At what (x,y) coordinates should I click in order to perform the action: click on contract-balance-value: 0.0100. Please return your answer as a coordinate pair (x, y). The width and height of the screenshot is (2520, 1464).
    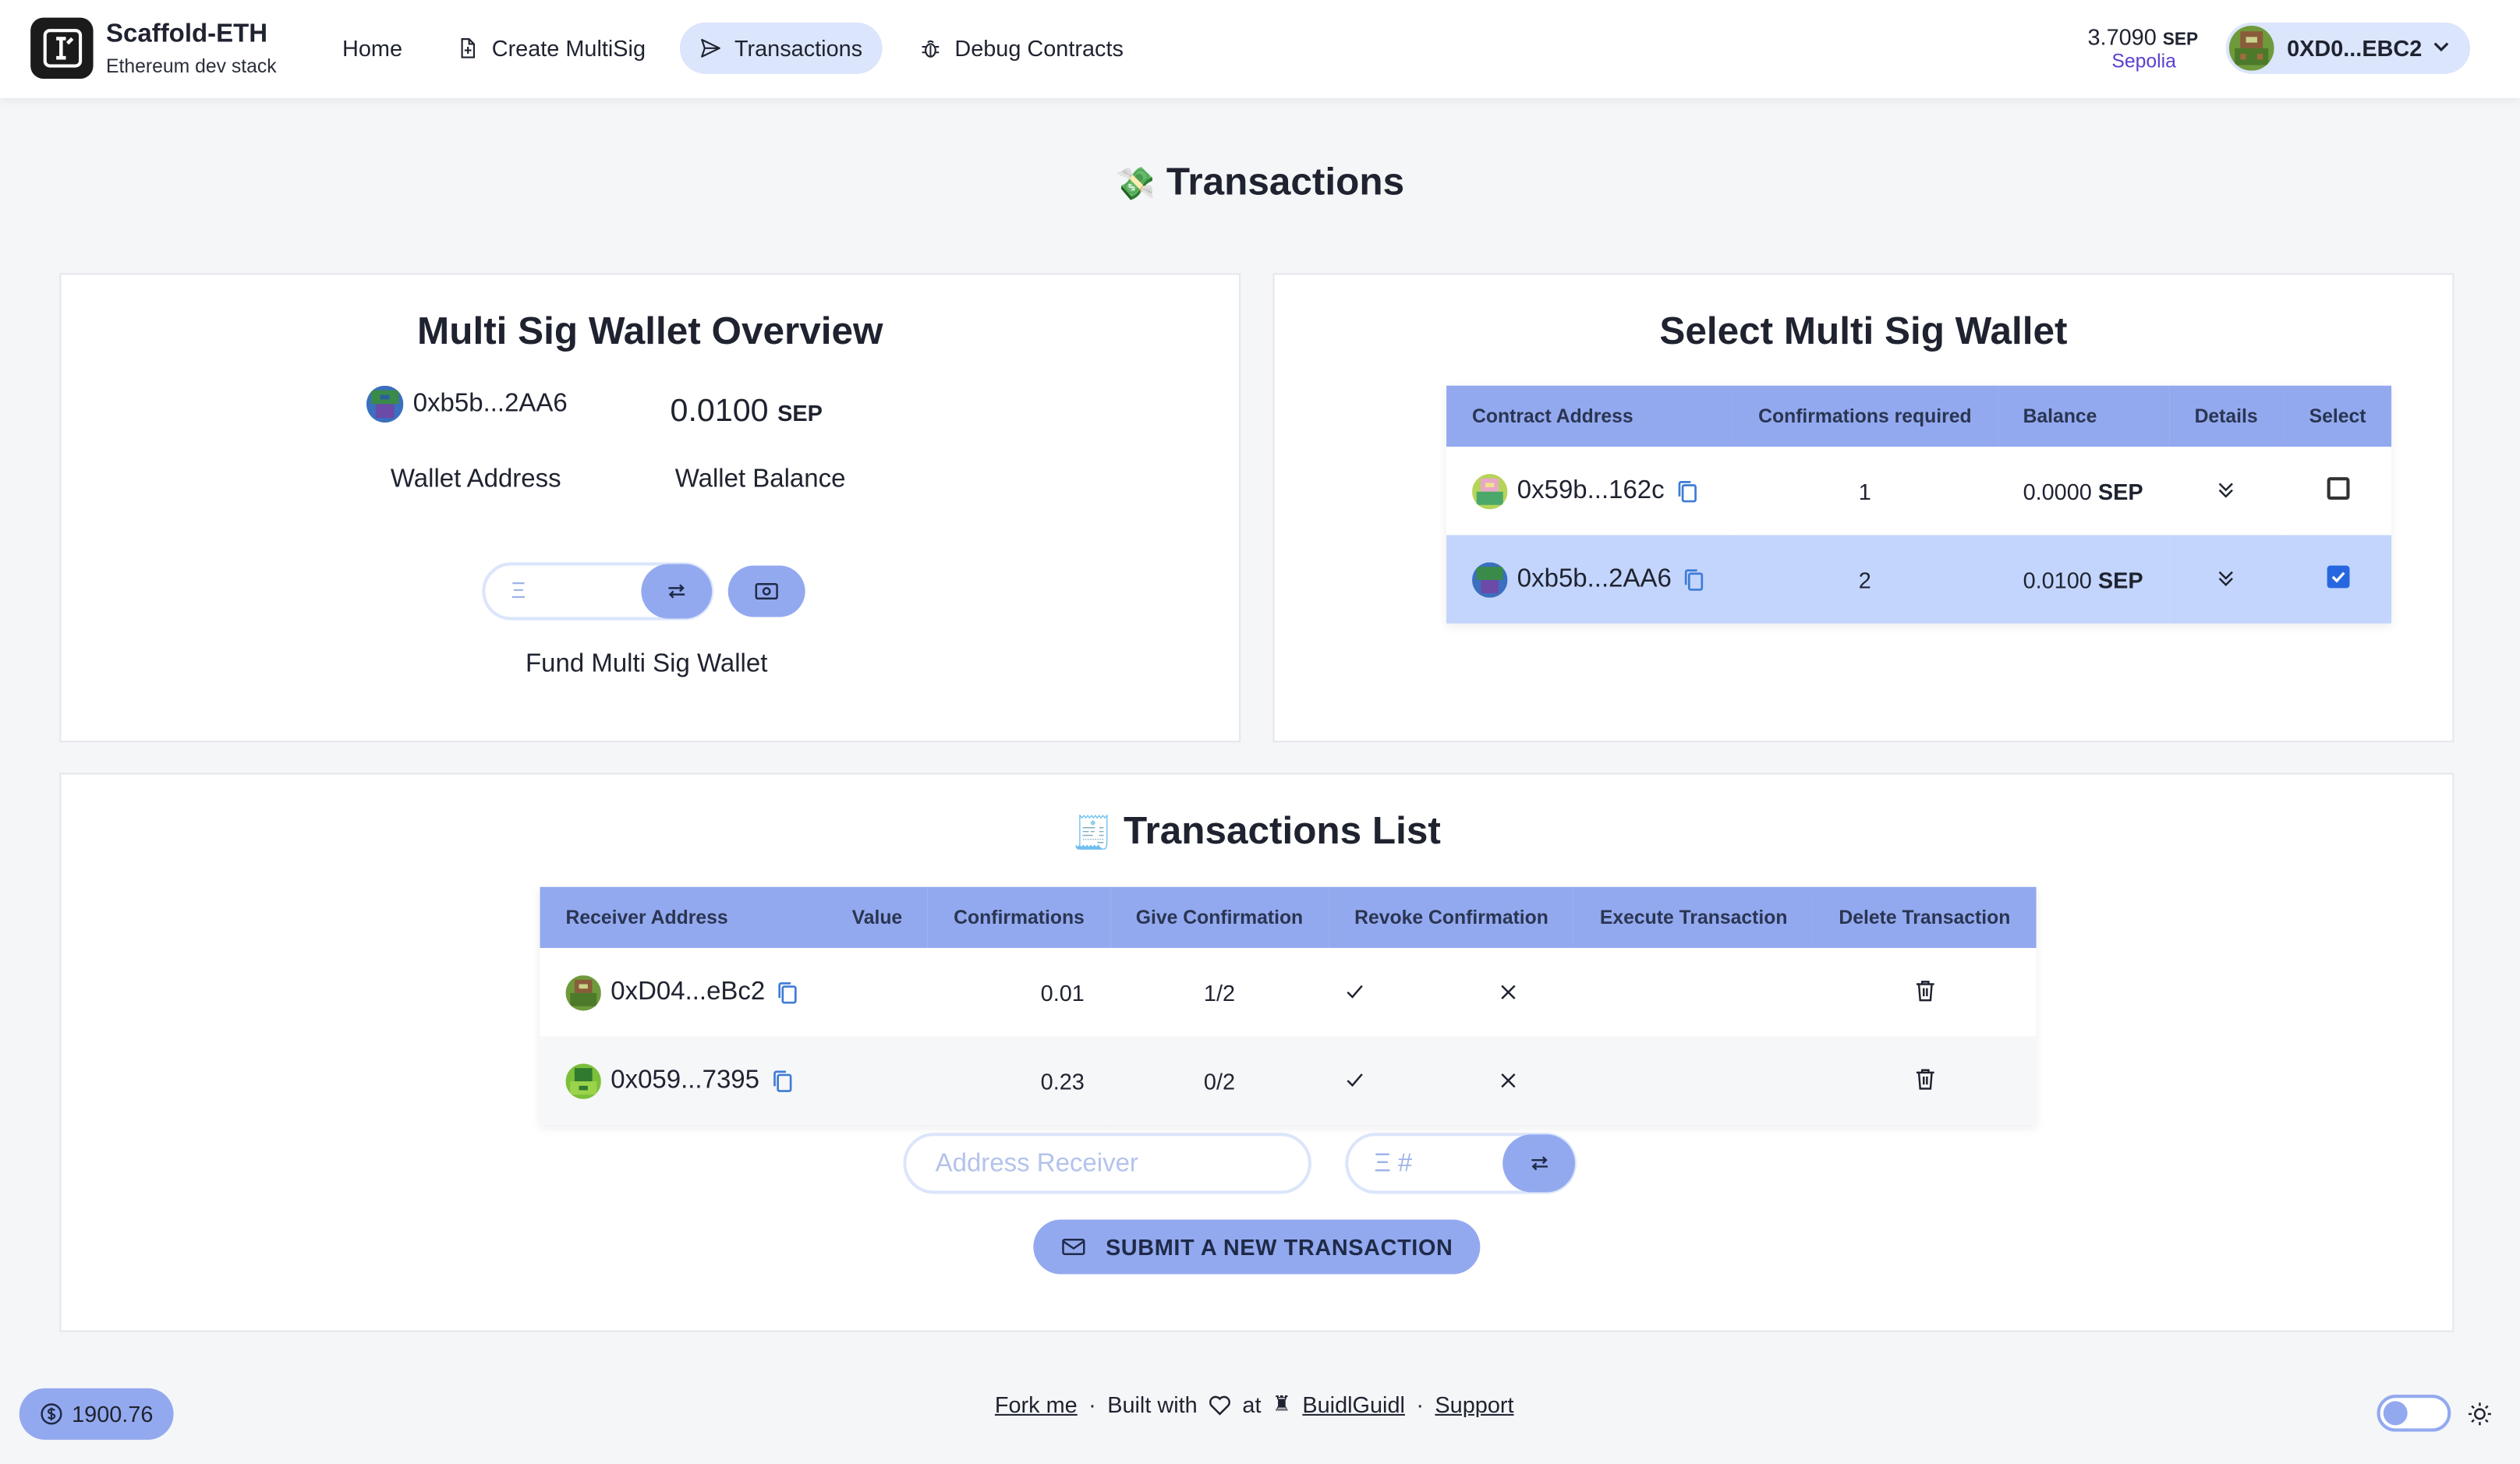
    Looking at the image, I should click on (2058, 579).